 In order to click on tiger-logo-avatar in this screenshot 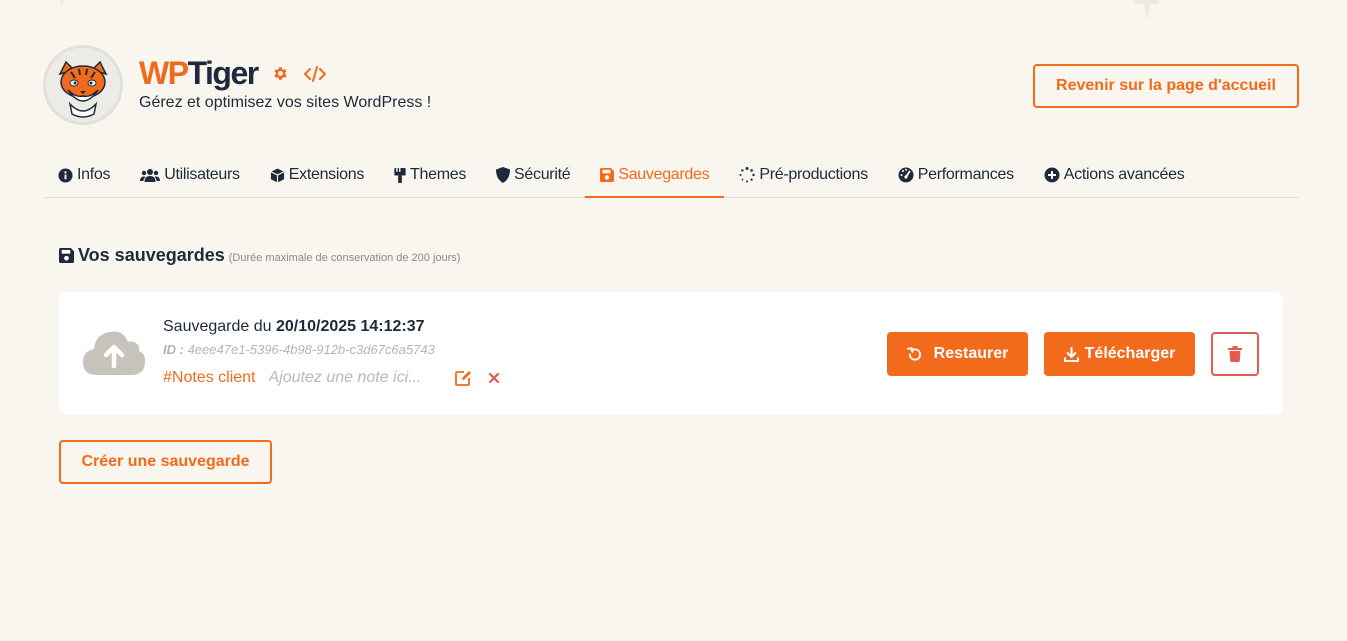, I will do `click(83, 85)`.